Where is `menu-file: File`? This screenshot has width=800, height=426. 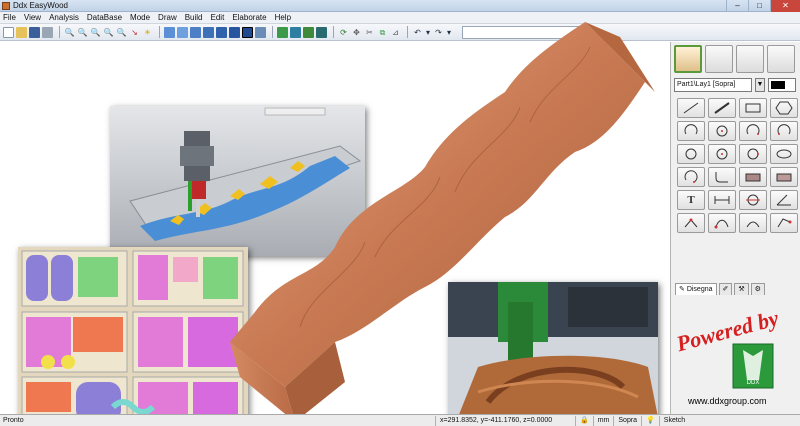
menu-file: File is located at coordinates (9, 17).